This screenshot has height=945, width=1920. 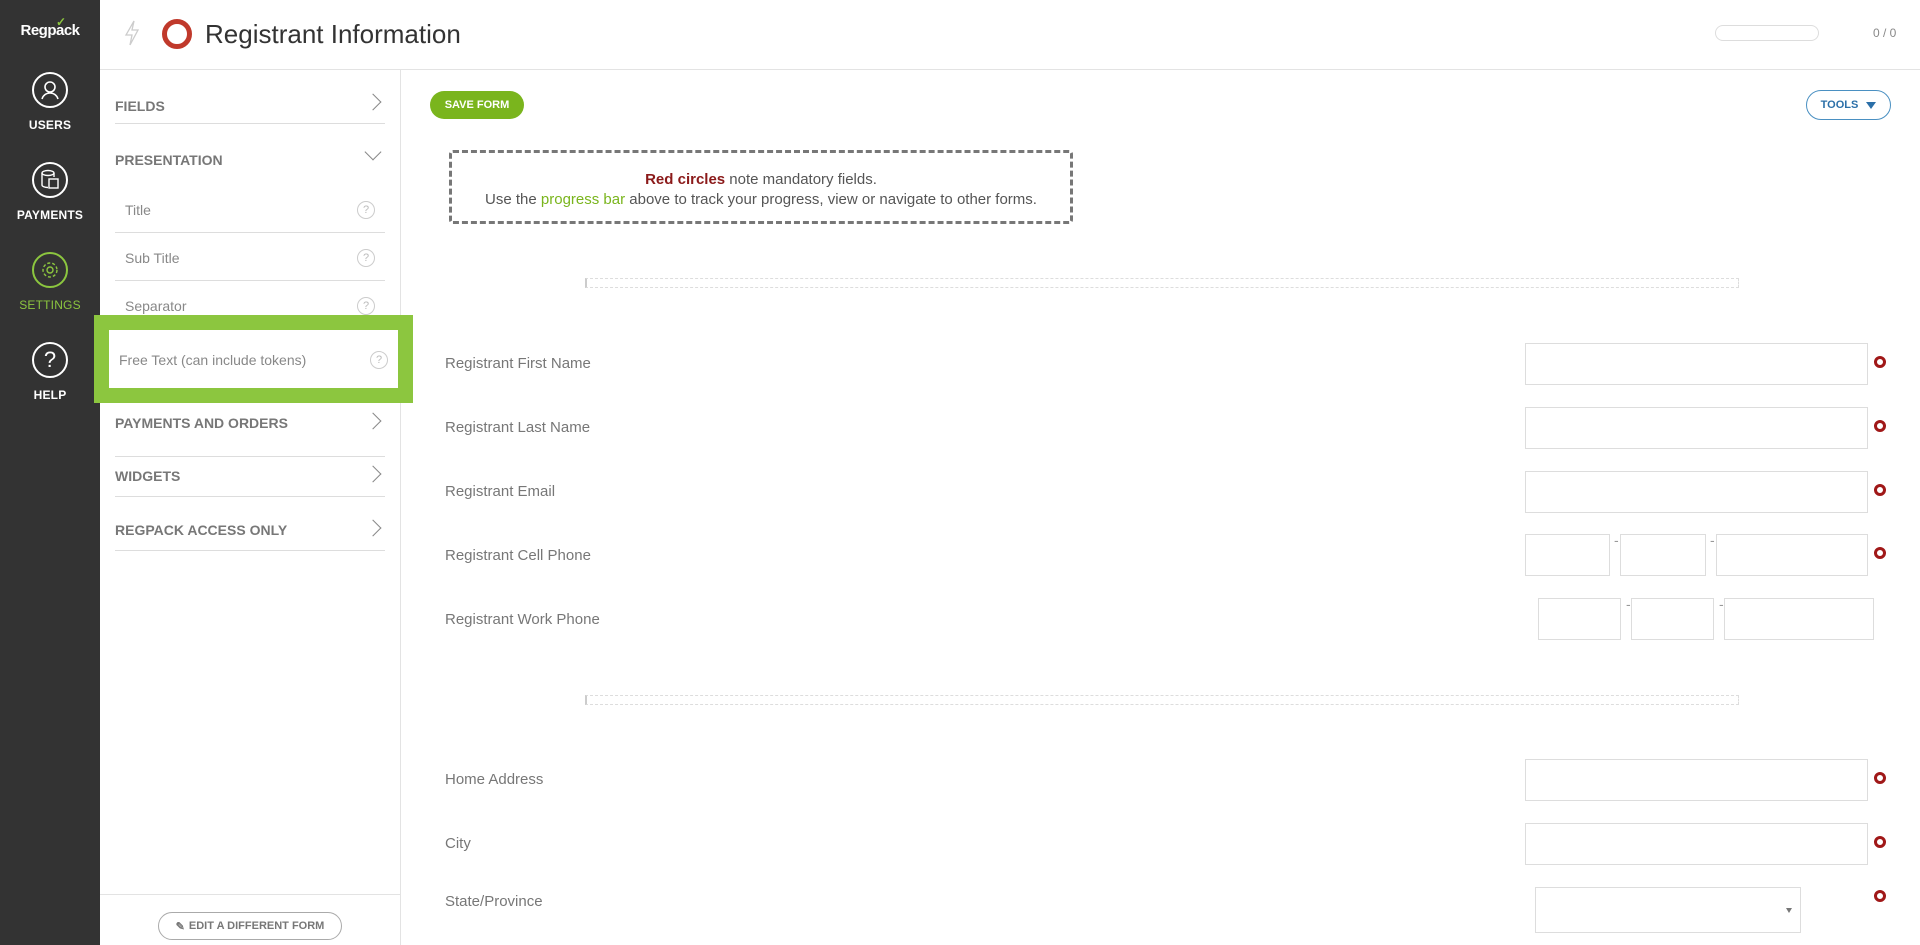 I want to click on home-address-input, so click(x=1696, y=780).